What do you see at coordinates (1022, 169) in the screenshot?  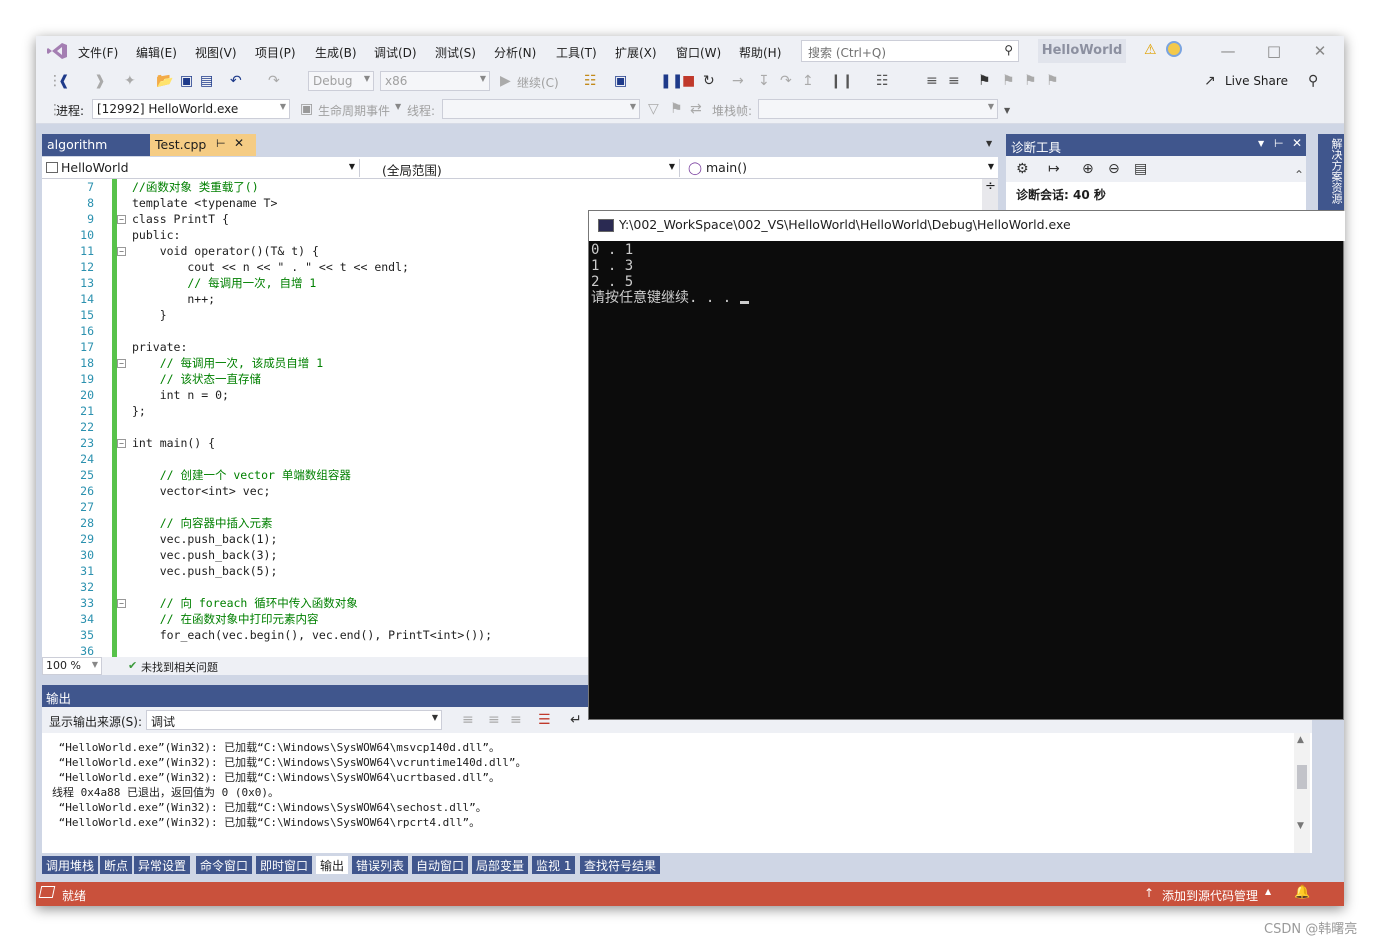 I see `gear-icon: ⚙` at bounding box center [1022, 169].